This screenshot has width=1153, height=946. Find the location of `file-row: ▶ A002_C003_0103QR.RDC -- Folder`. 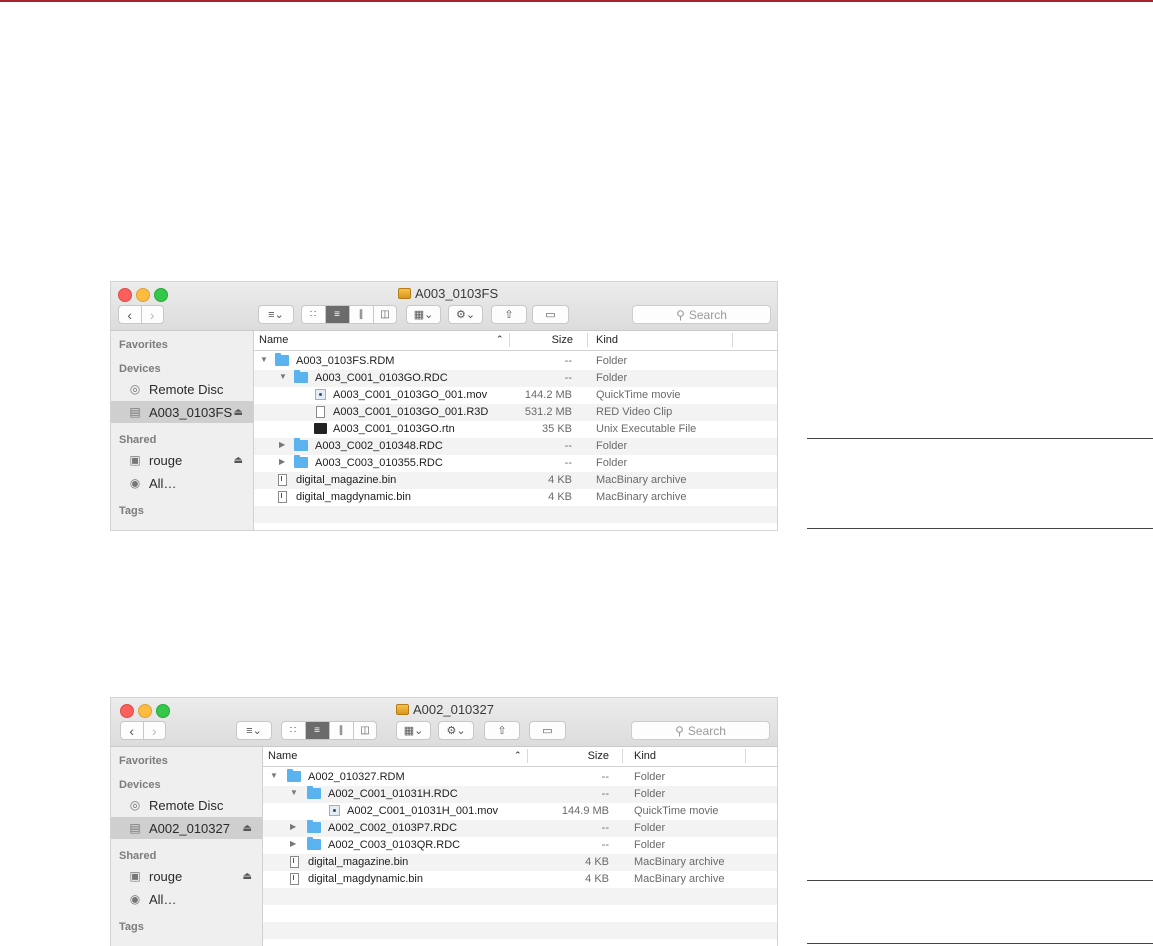

file-row: ▶ A002_C003_0103QR.RDC -- Folder is located at coordinates (520, 845).